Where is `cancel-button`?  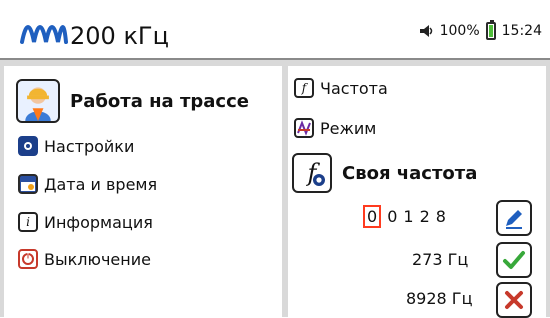 cancel-button is located at coordinates (514, 300).